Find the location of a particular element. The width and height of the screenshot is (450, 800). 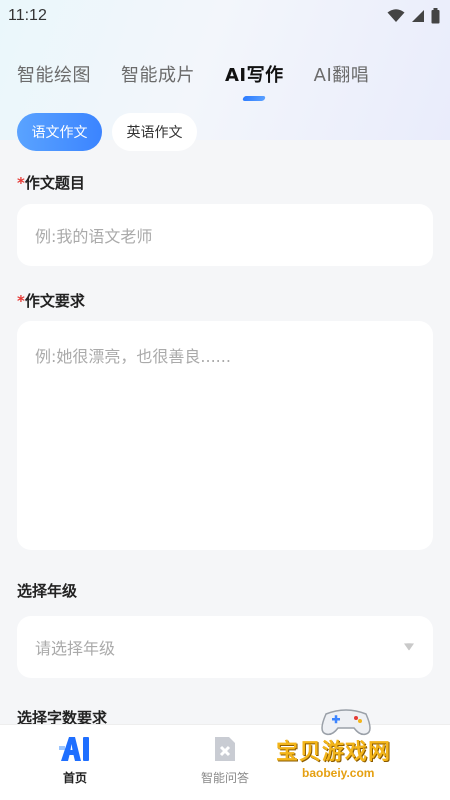

chip-chinese-essay: 语文作文 is located at coordinates (59, 132).